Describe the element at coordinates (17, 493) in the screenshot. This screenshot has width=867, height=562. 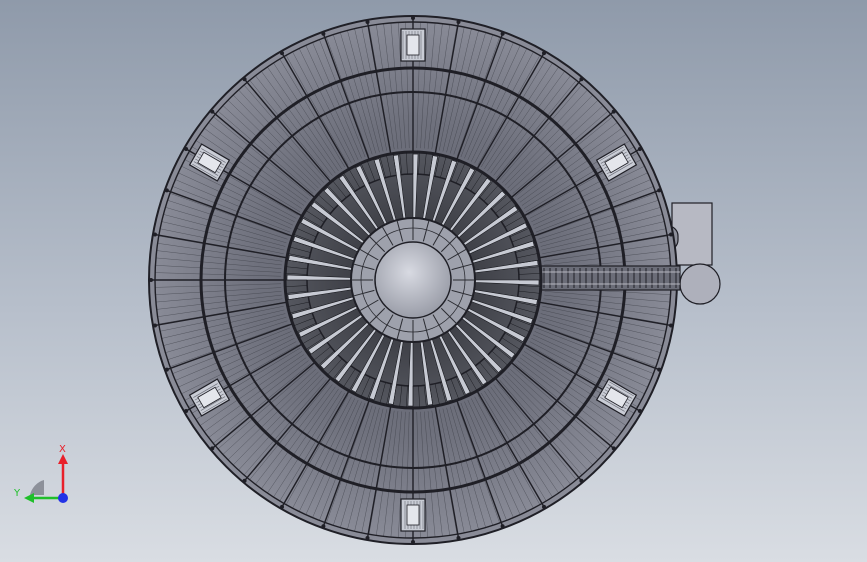
I see `y-axis-label: Y` at that location.